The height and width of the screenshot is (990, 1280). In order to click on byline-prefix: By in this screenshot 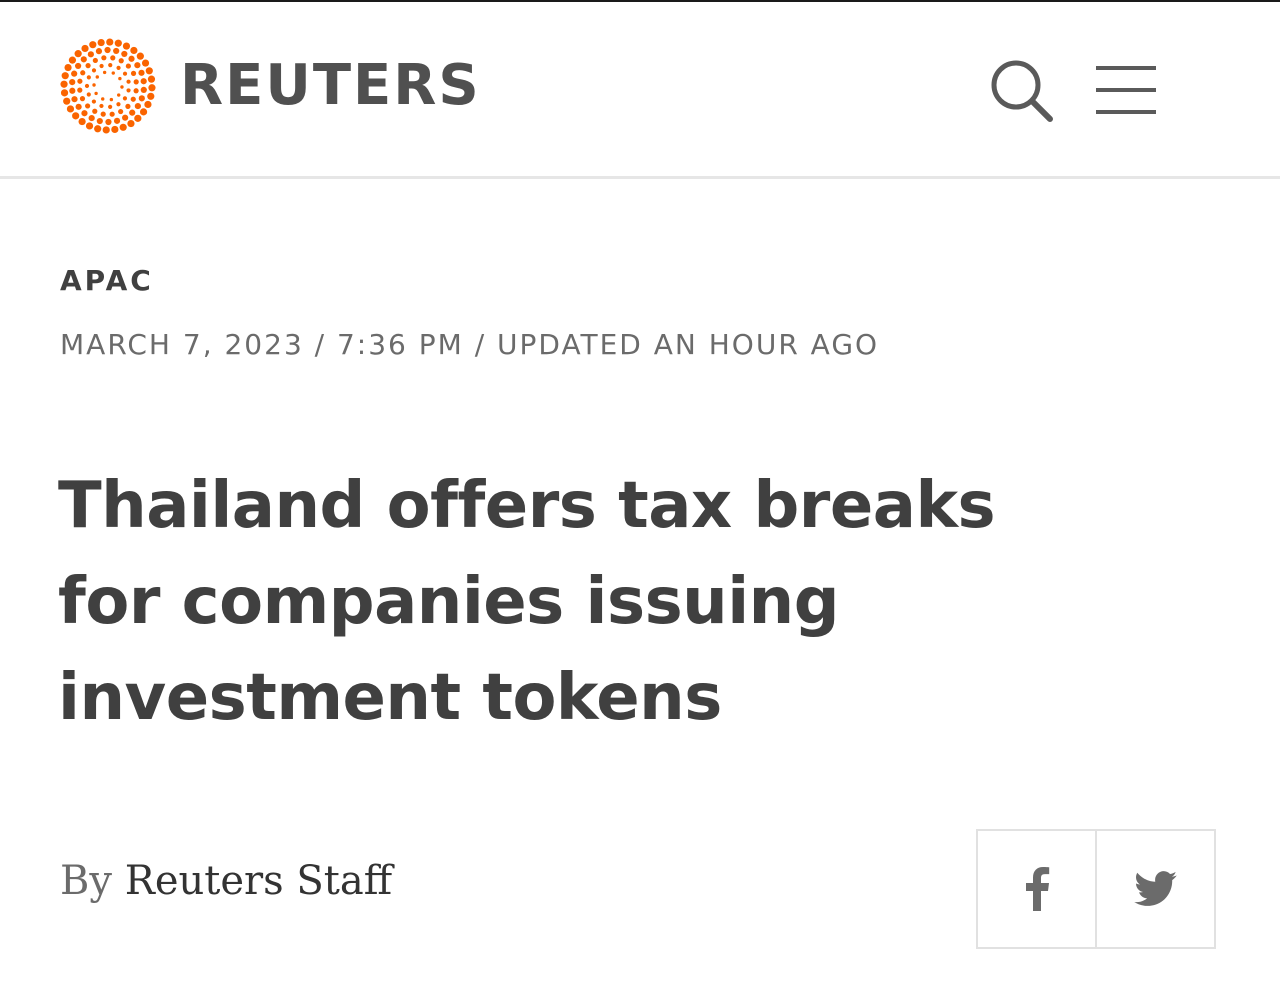, I will do `click(86, 881)`.